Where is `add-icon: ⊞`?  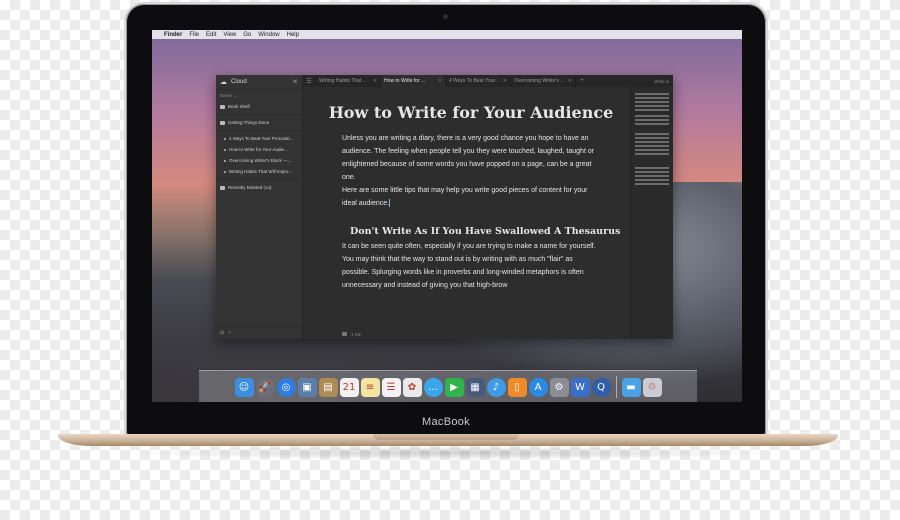
add-icon: ⊞ is located at coordinates (222, 333).